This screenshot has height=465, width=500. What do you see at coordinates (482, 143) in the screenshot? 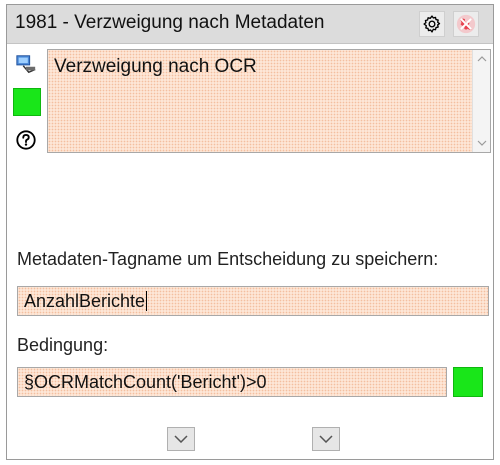
I see `scroll-down-icon` at bounding box center [482, 143].